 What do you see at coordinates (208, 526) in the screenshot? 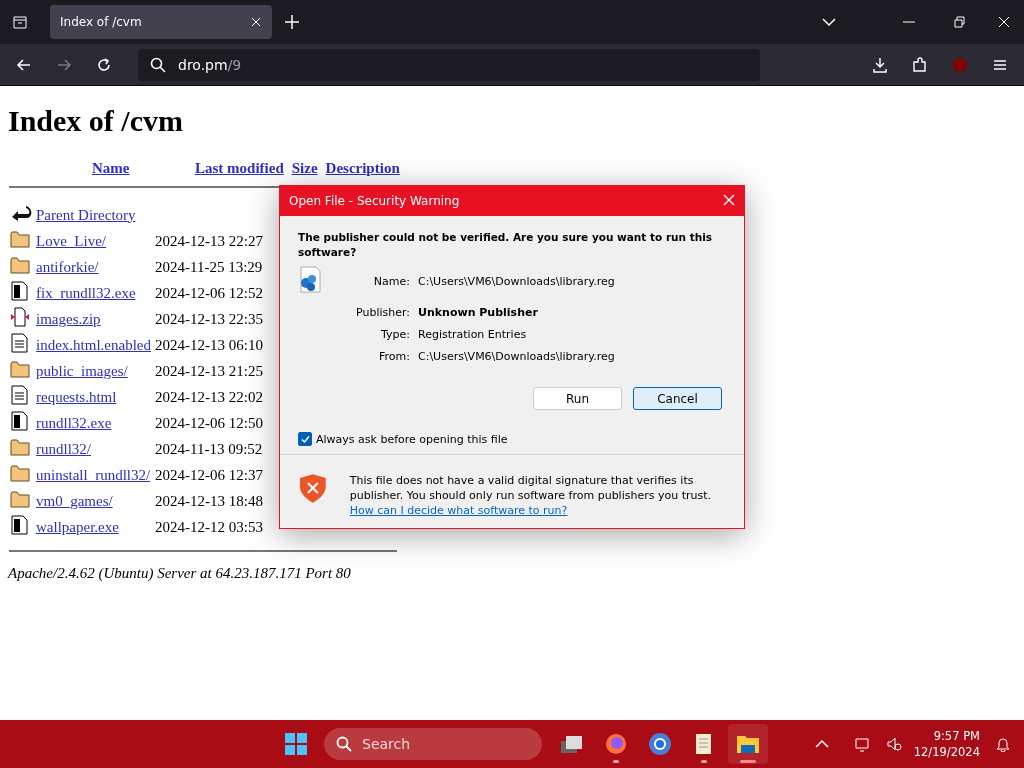
I see `modified-date: 2024-12-12 03:53` at bounding box center [208, 526].